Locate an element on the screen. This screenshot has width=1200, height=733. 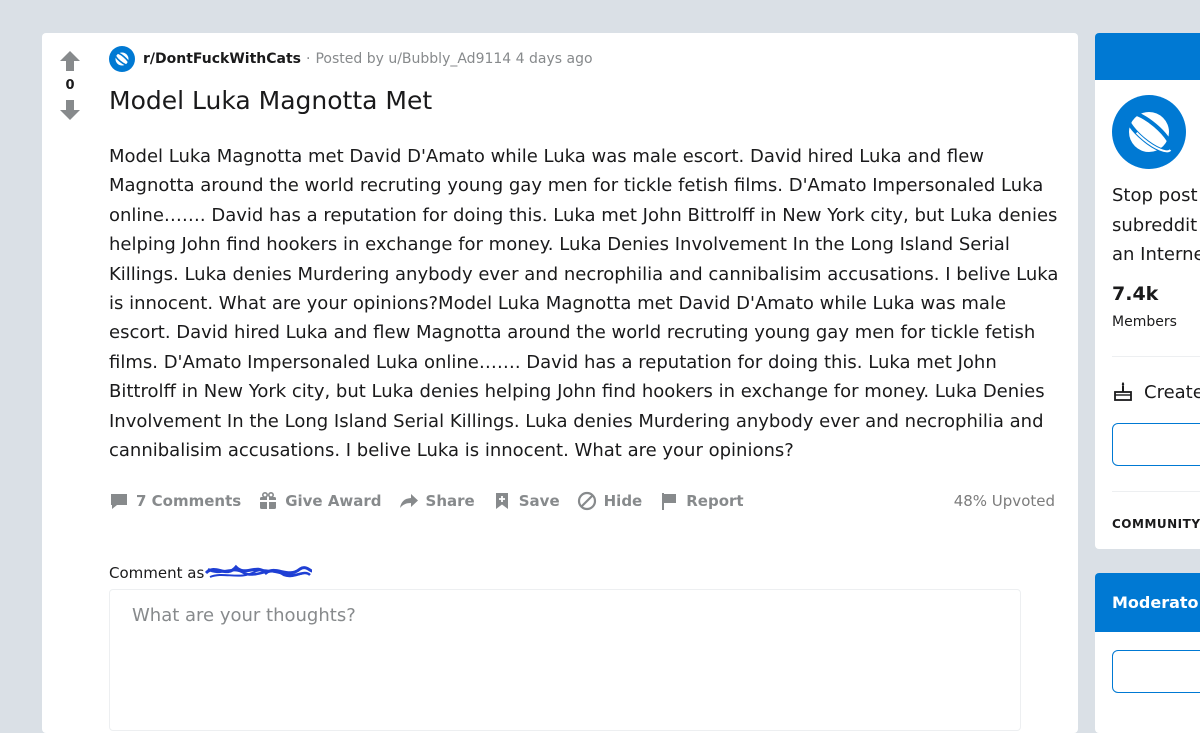
subreddit-link: r/DontFuckWithCats is located at coordinates (222, 59).